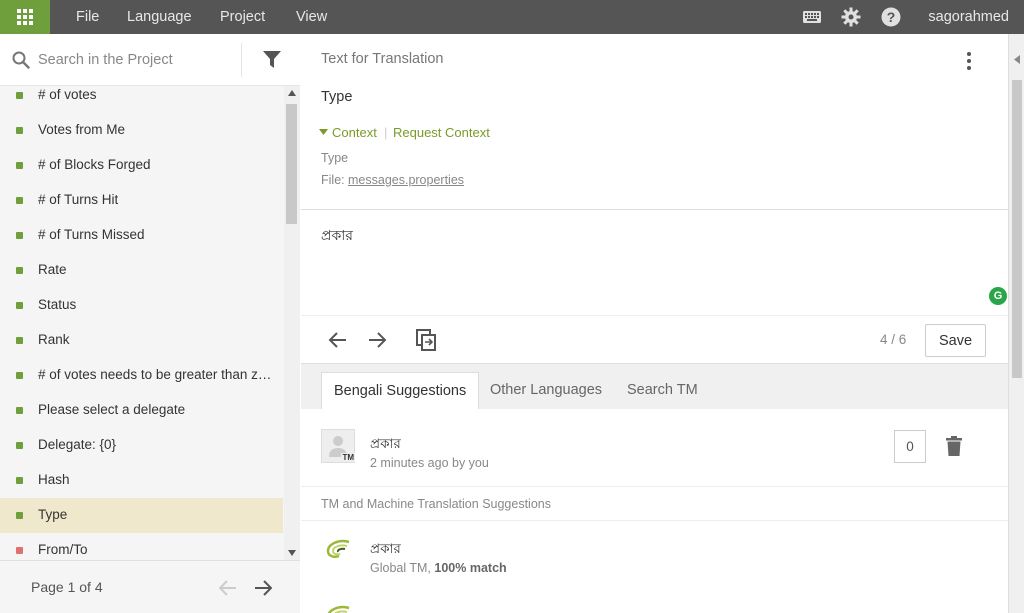  Describe the element at coordinates (348, 457) in the screenshot. I see `tm-badge: TM` at that location.